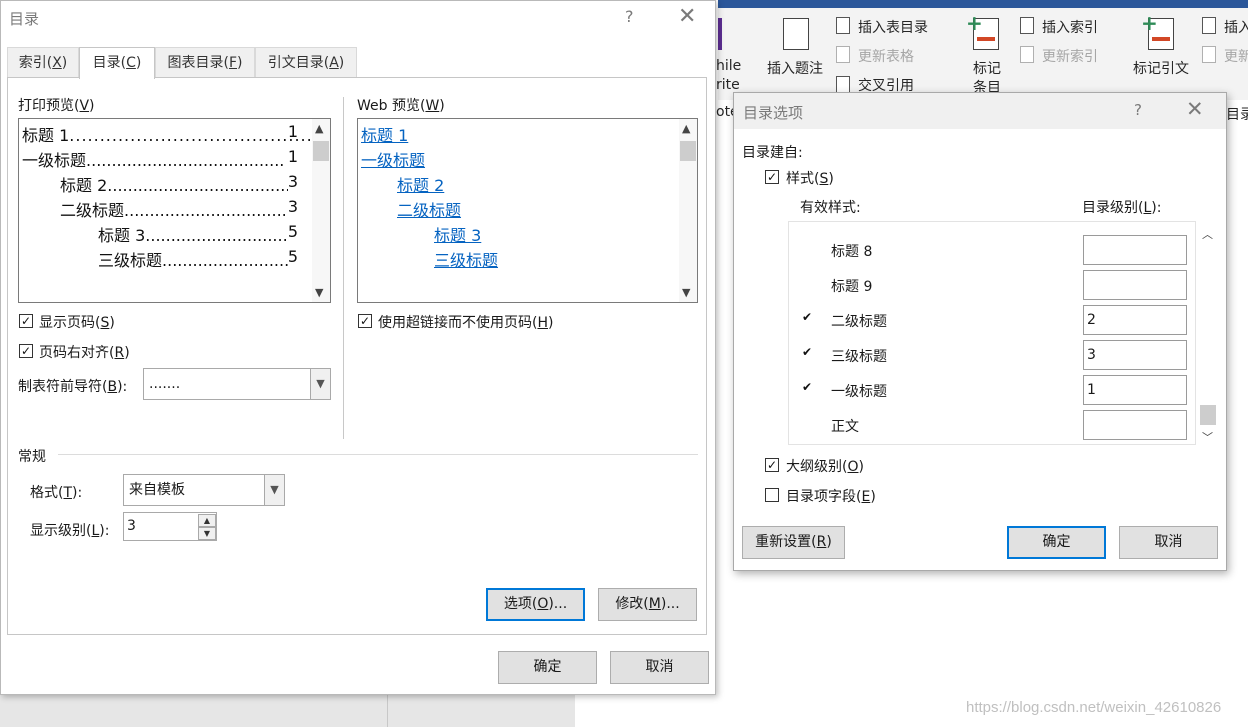  I want to click on format-label: 格式(T):, so click(56, 493).